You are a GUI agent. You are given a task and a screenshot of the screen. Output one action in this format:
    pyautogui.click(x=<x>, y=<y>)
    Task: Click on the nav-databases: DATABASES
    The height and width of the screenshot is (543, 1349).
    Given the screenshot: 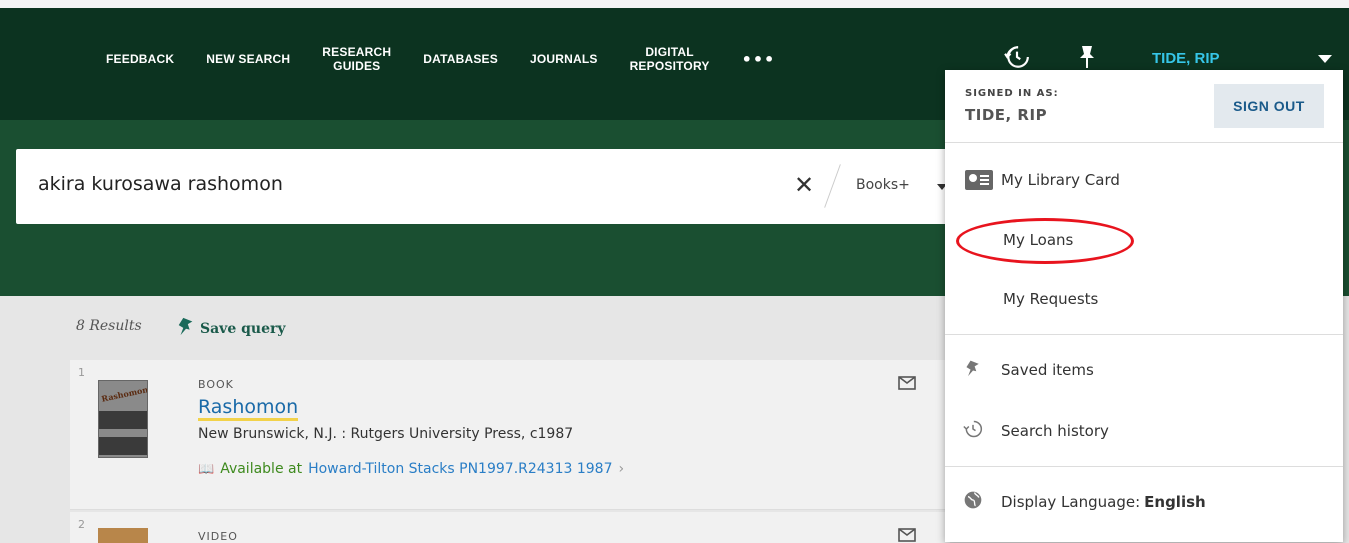 What is the action you would take?
    pyautogui.click(x=460, y=59)
    